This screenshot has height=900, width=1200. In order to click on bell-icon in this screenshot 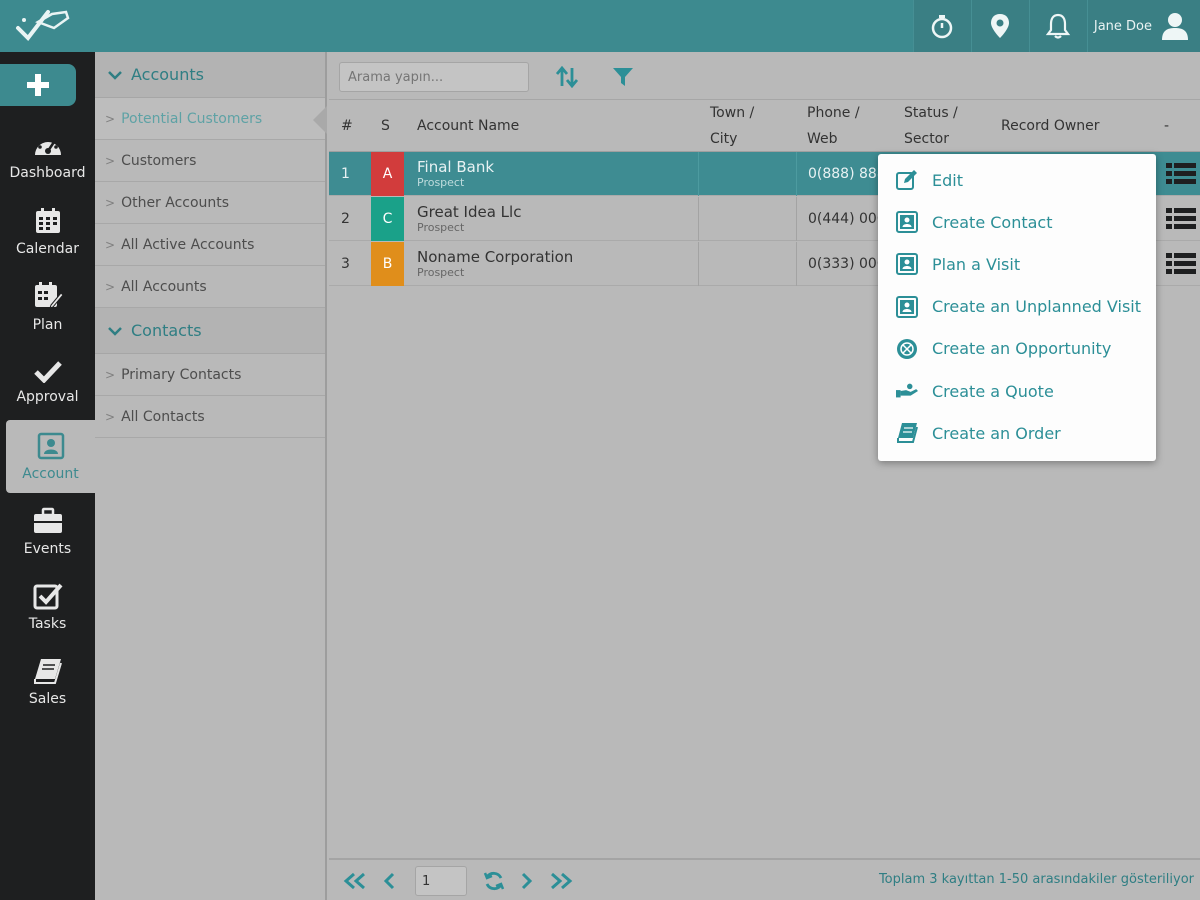, I will do `click(1057, 26)`.